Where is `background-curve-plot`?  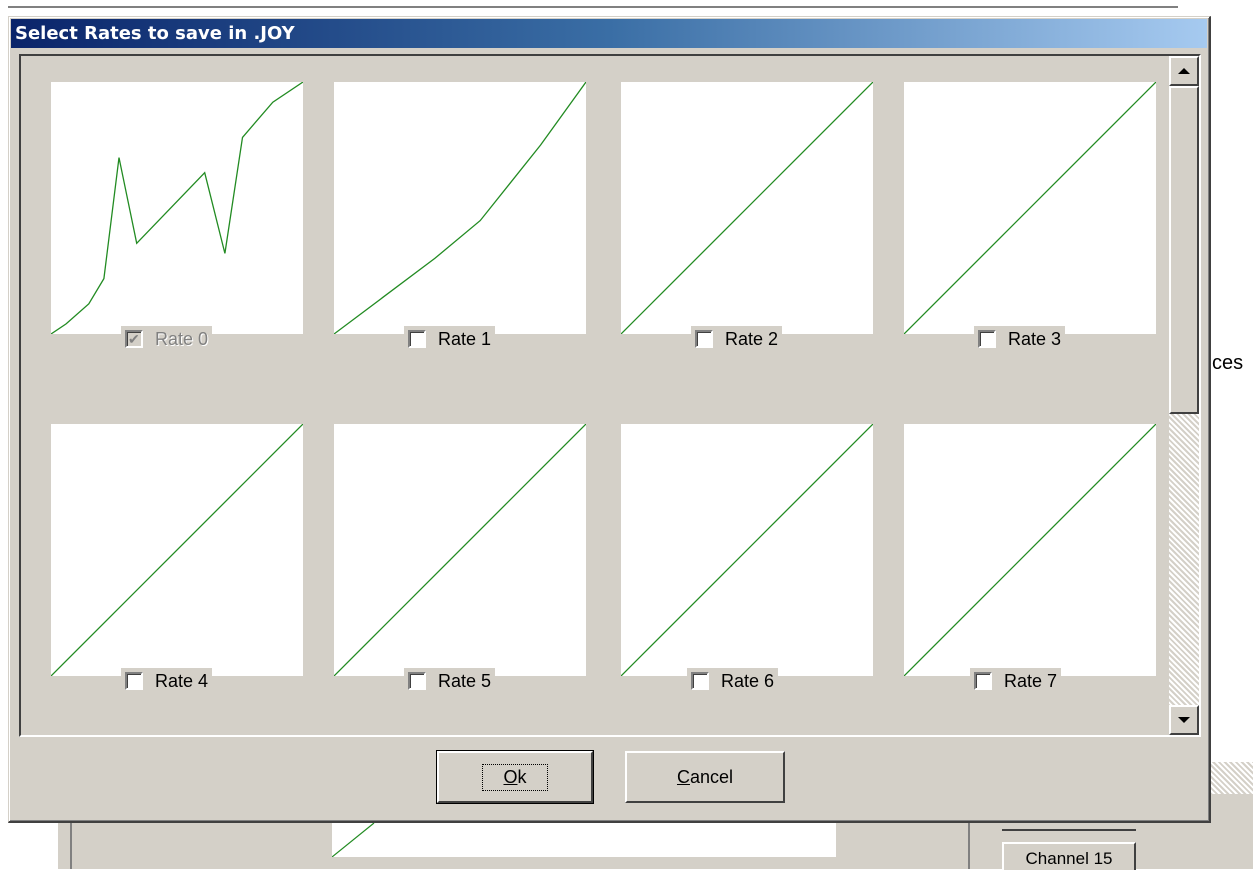 background-curve-plot is located at coordinates (583, 840).